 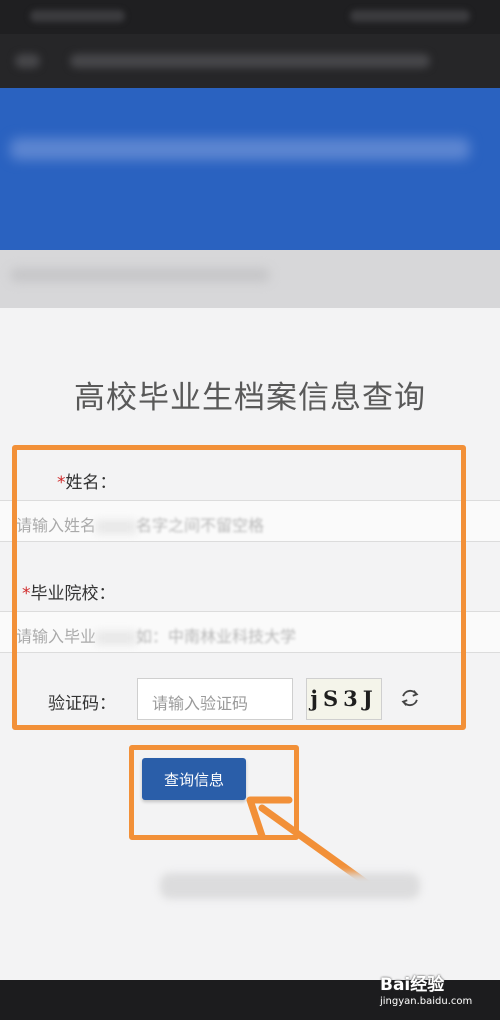 What do you see at coordinates (311, 843) in the screenshot?
I see `annotation-arrow` at bounding box center [311, 843].